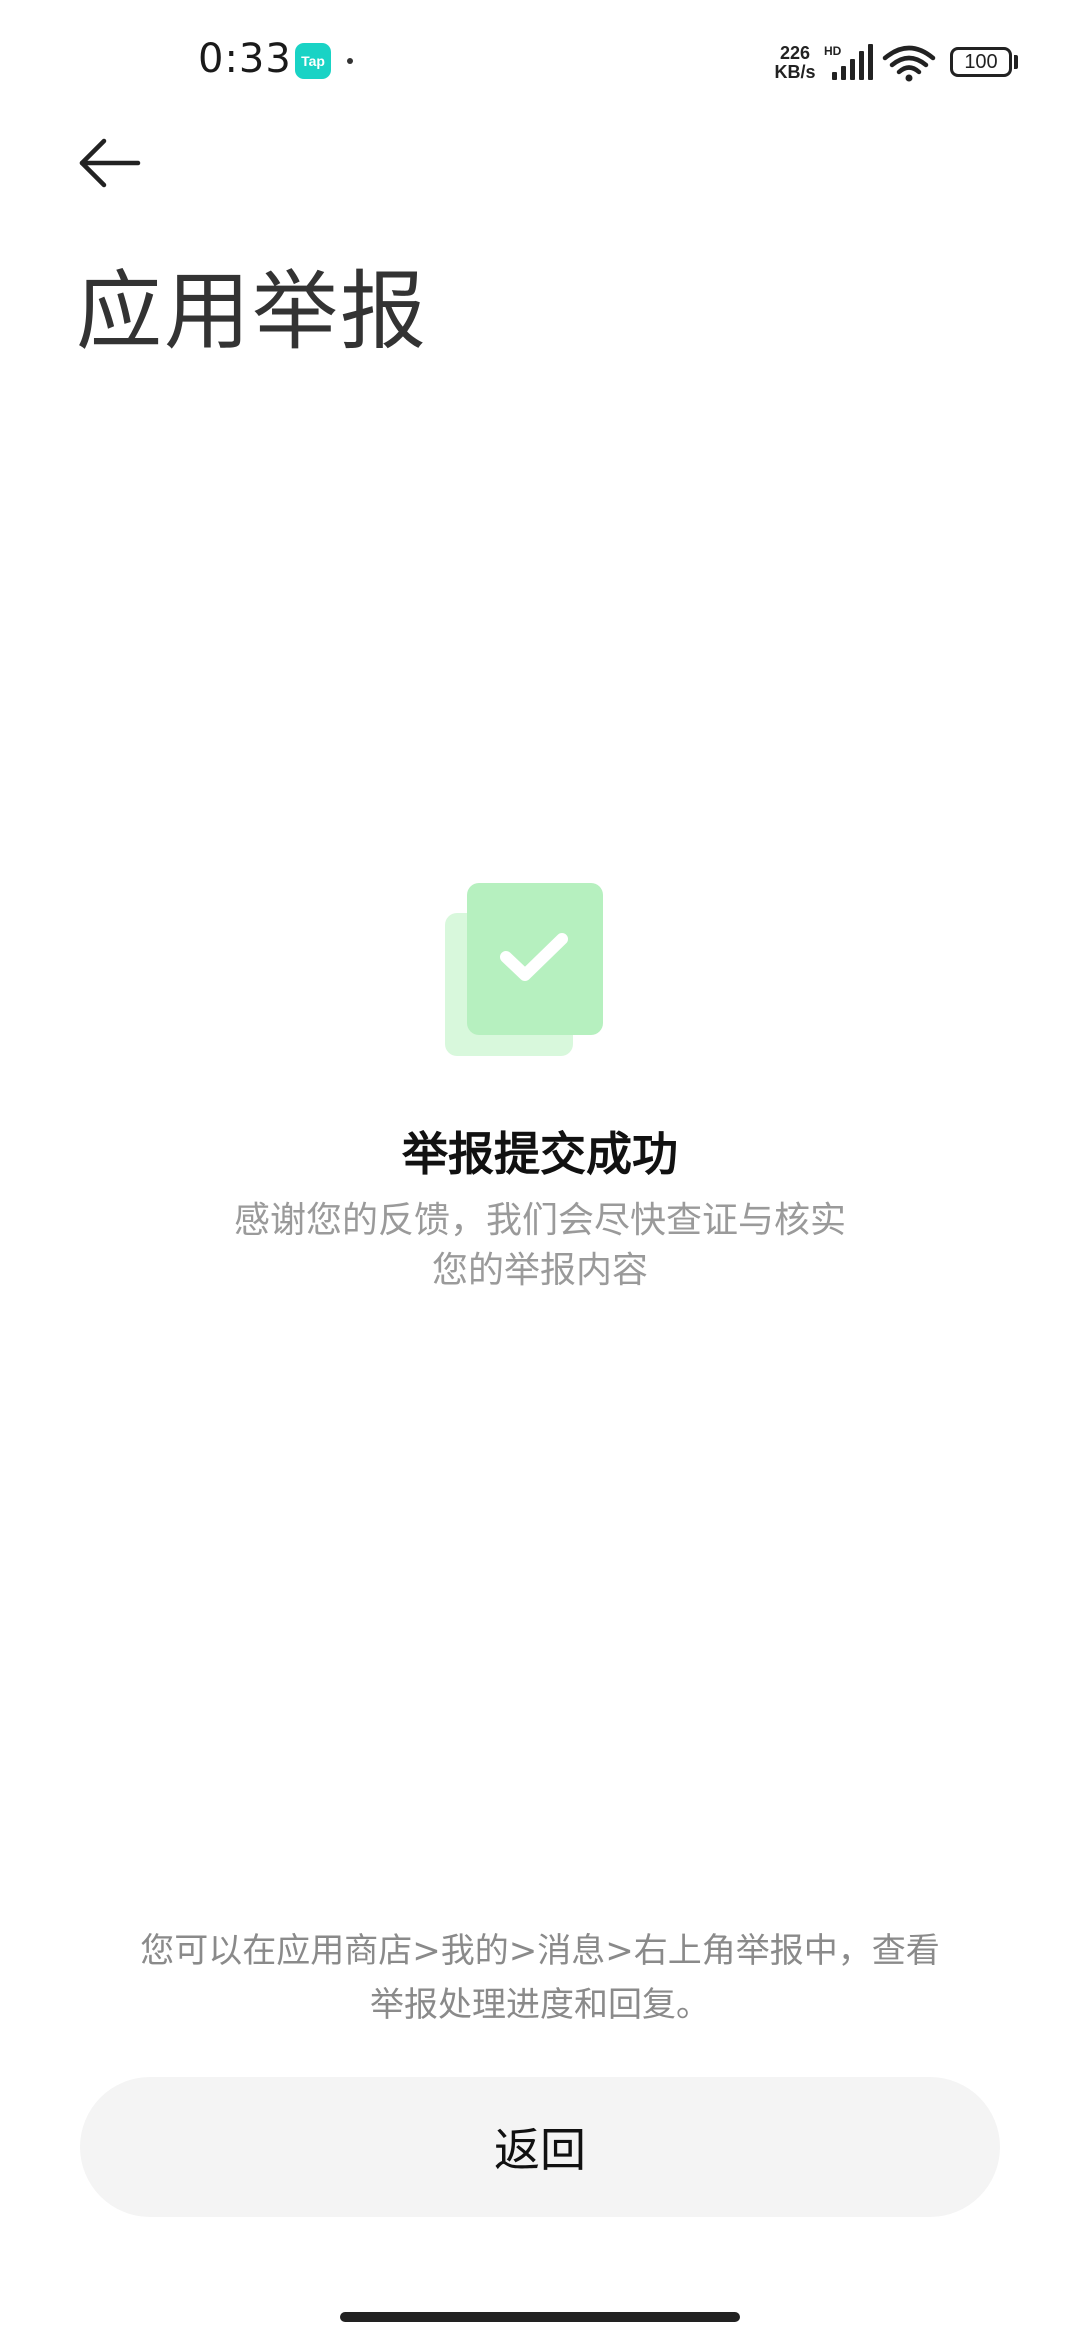 Image resolution: width=1080 pixels, height=2340 pixels. What do you see at coordinates (540, 1978) in the screenshot?
I see `report-progress-tip: 您可以在应用商店>我的>消息>右上角举报中，查看举报处理进度和回复。` at bounding box center [540, 1978].